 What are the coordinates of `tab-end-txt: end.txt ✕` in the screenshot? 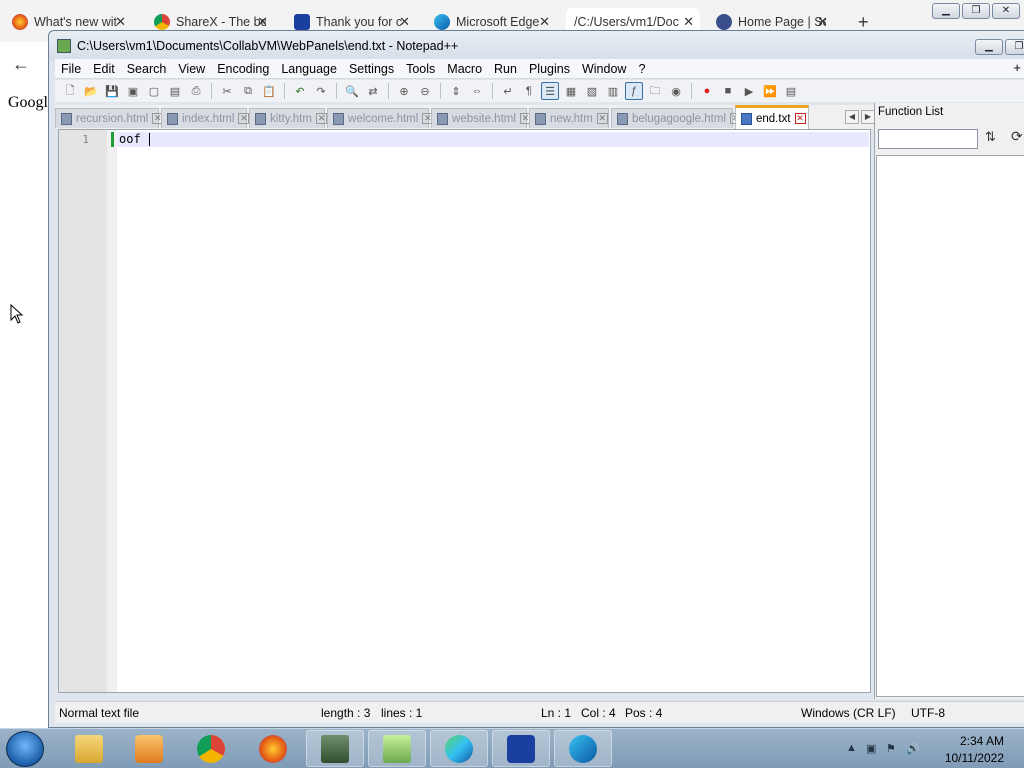 It's located at (772, 117).